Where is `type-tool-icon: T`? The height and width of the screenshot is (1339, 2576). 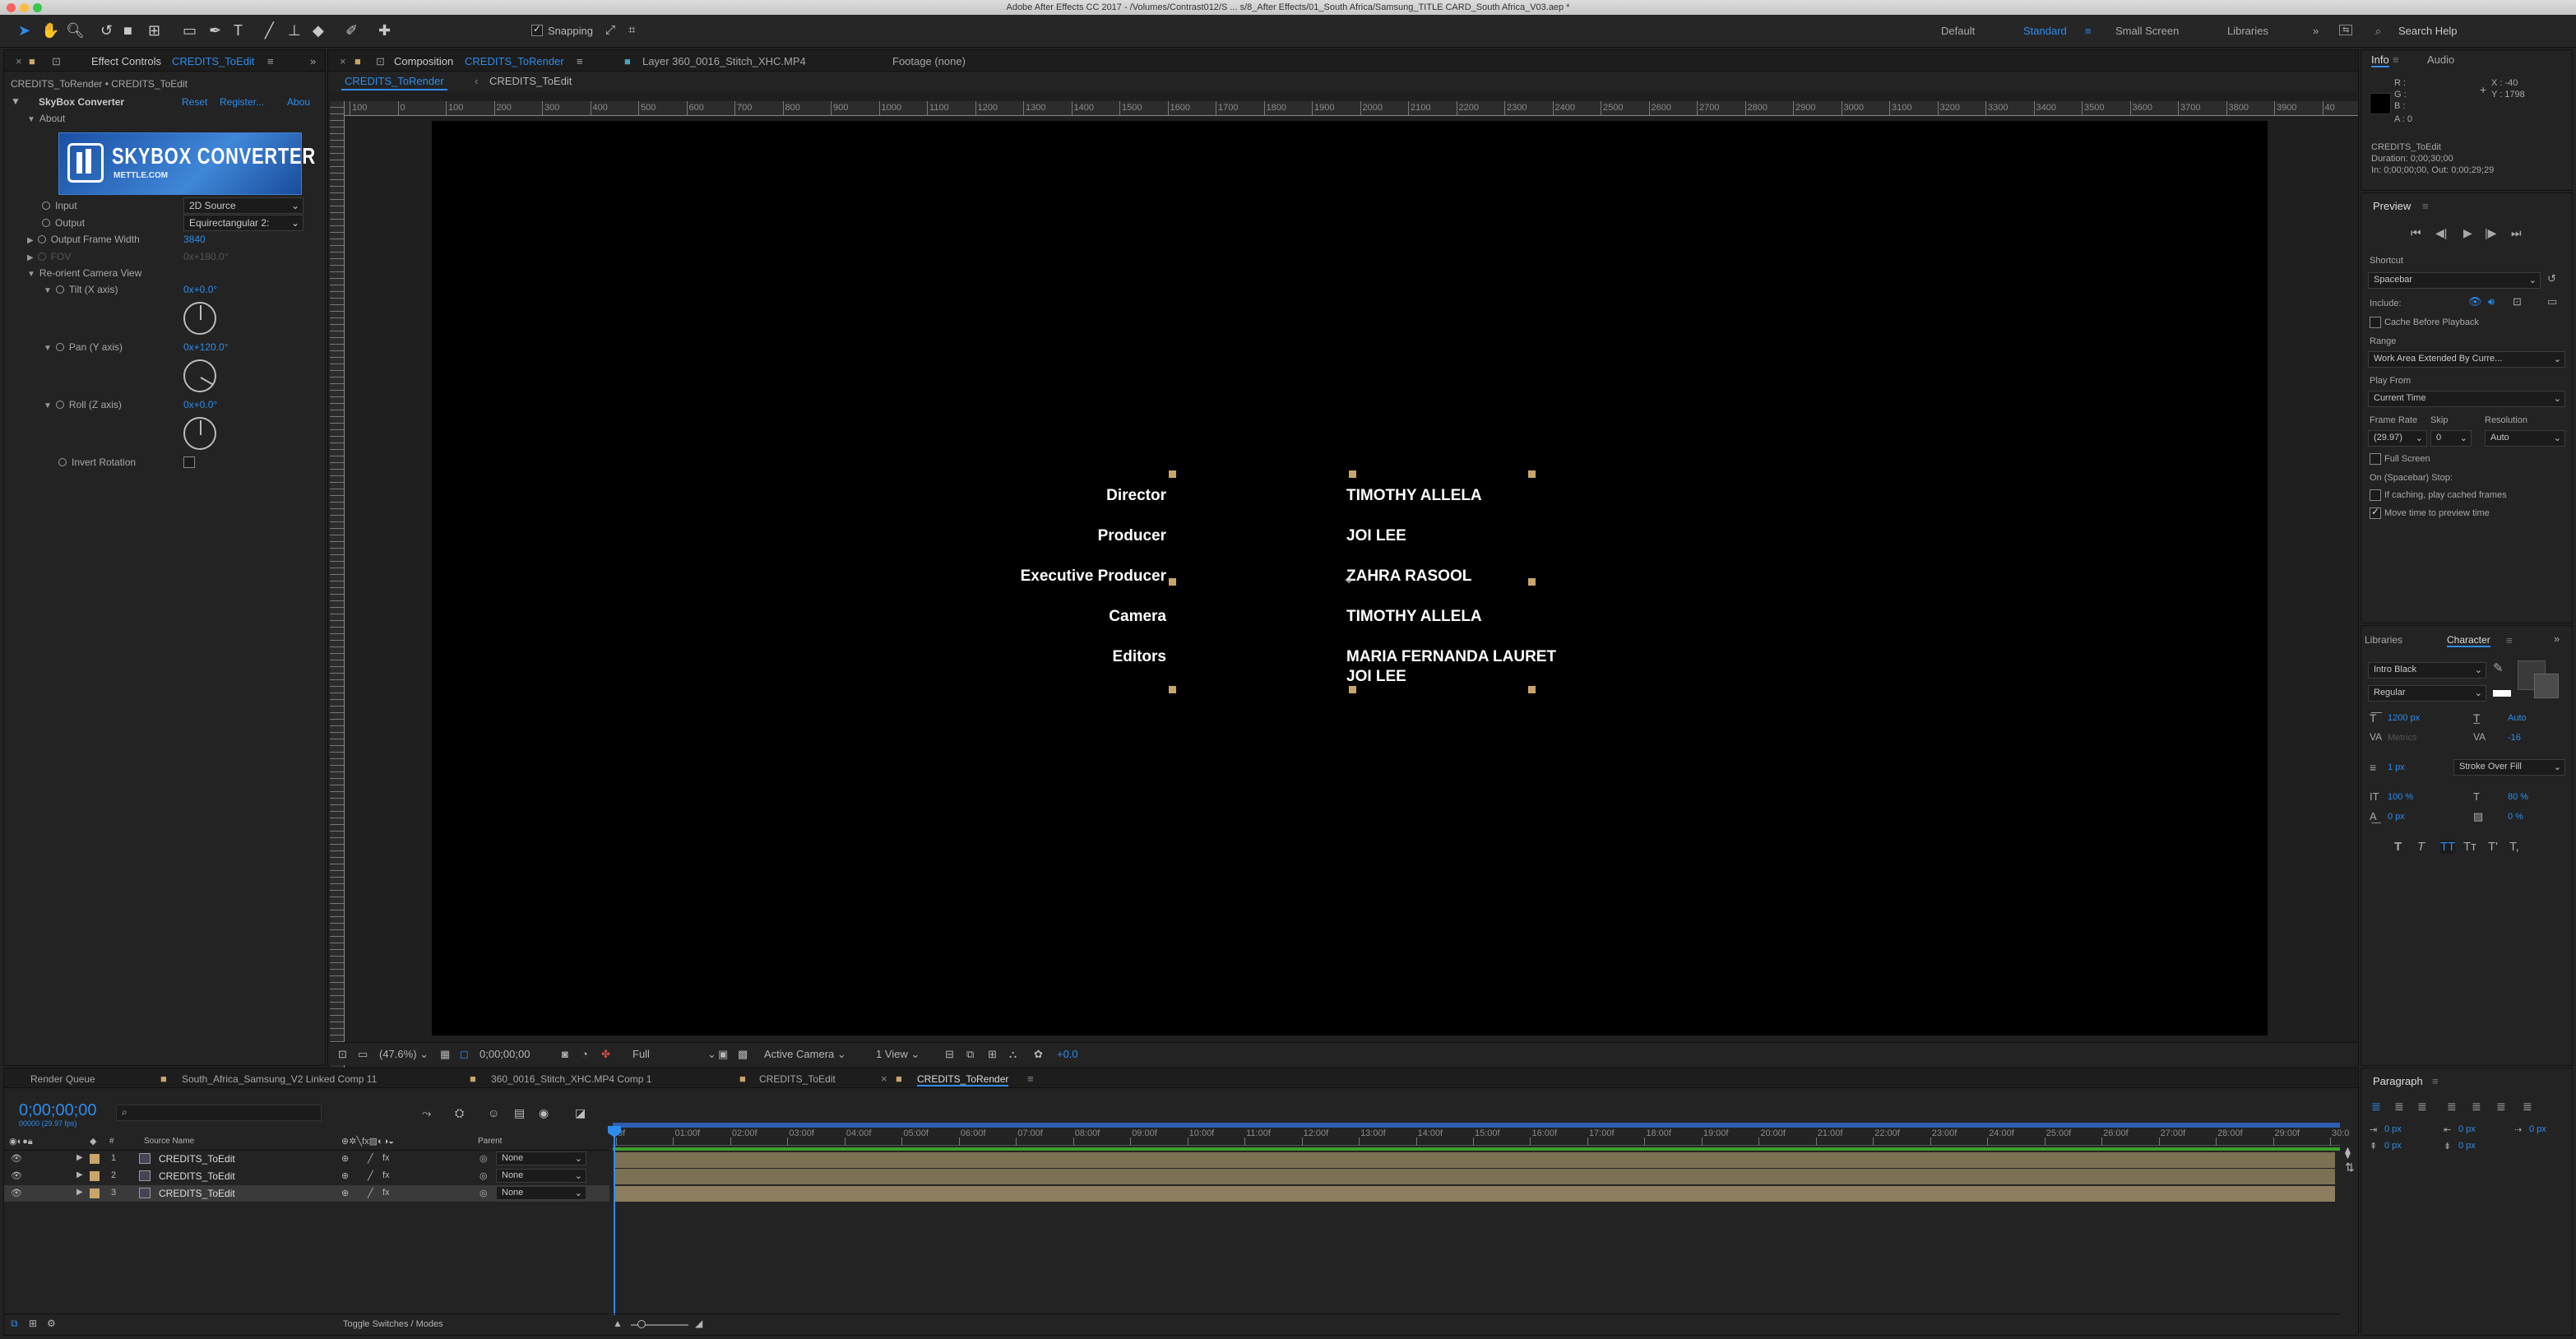
type-tool-icon: T is located at coordinates (238, 30).